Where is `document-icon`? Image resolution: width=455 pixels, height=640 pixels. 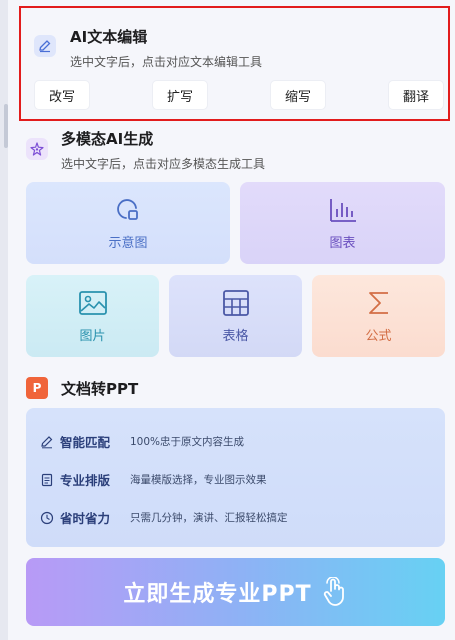
document-icon is located at coordinates (47, 479).